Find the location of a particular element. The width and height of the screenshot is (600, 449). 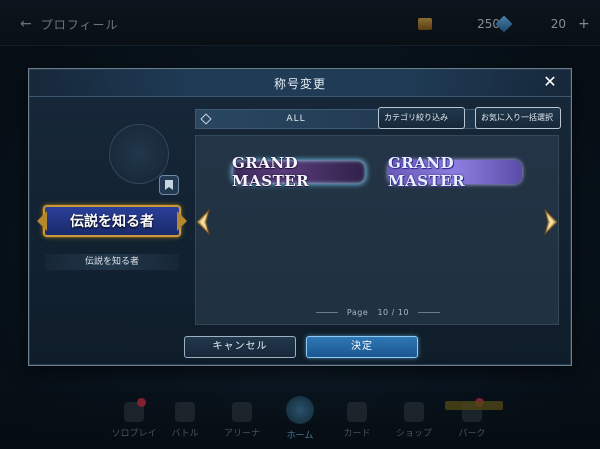

previous-page-button is located at coordinates (204, 222).